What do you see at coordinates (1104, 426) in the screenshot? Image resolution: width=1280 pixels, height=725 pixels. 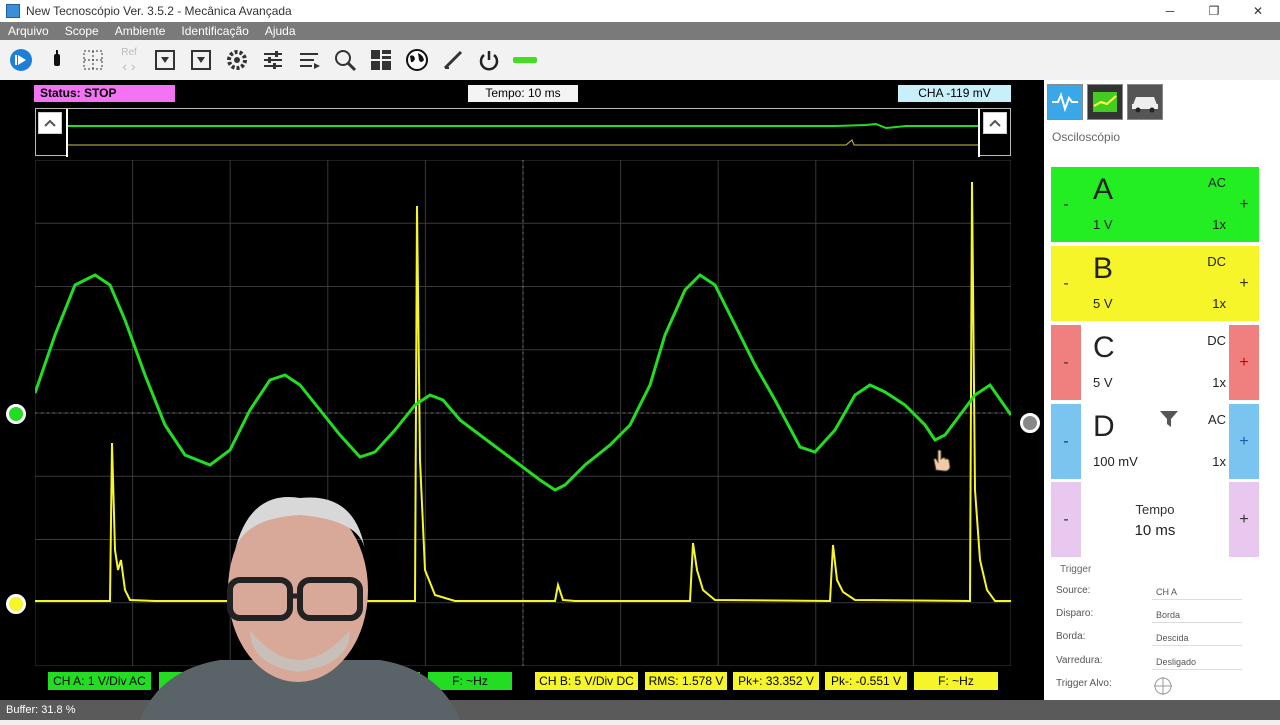 I see `channel-d-name: D` at bounding box center [1104, 426].